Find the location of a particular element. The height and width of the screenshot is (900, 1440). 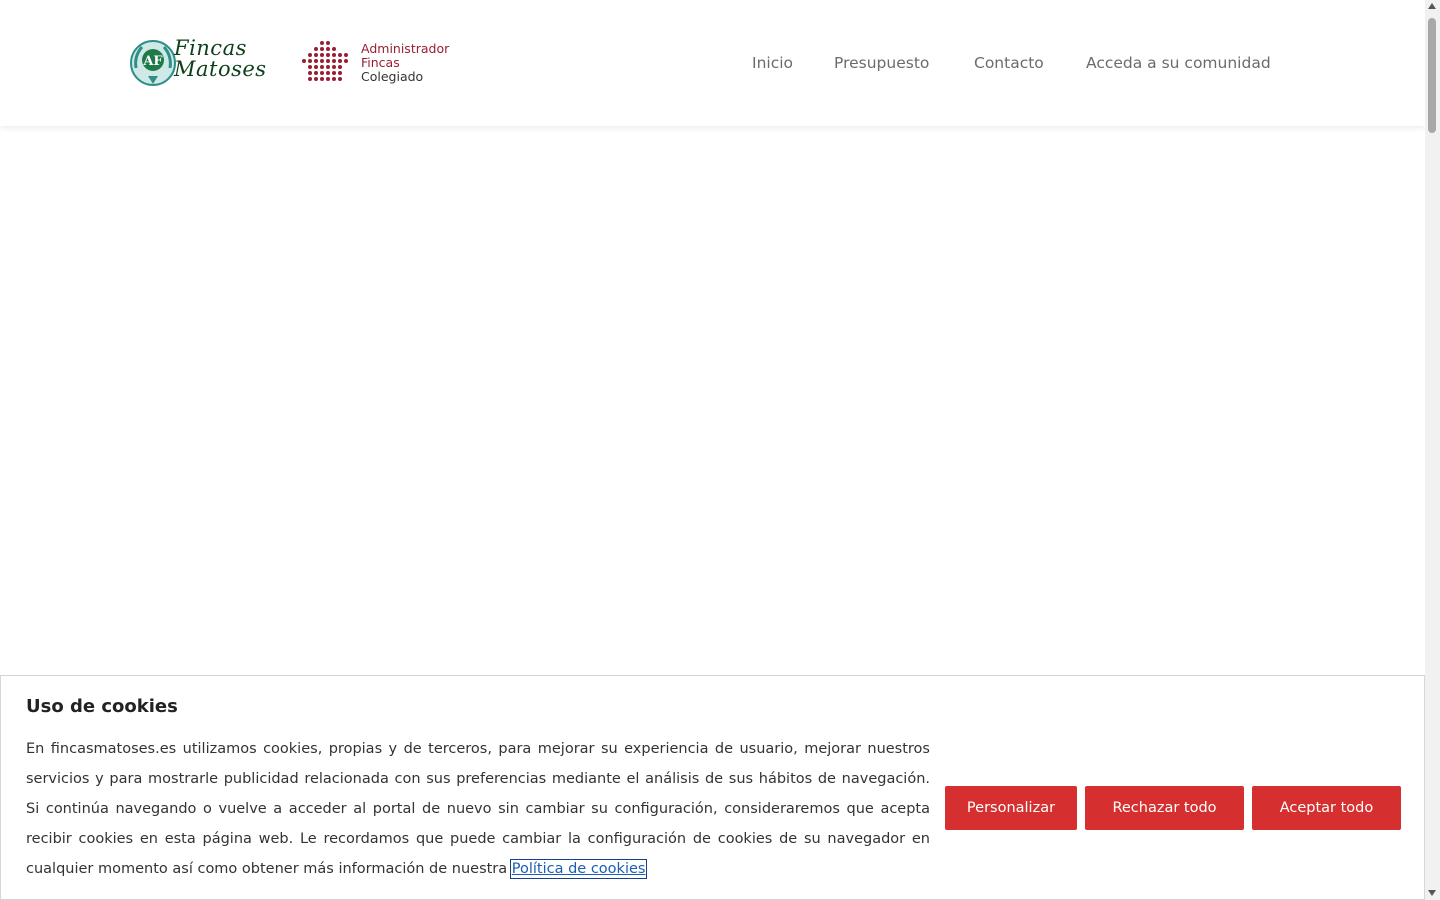

nav-presupuesto: Presupuesto is located at coordinates (881, 63).